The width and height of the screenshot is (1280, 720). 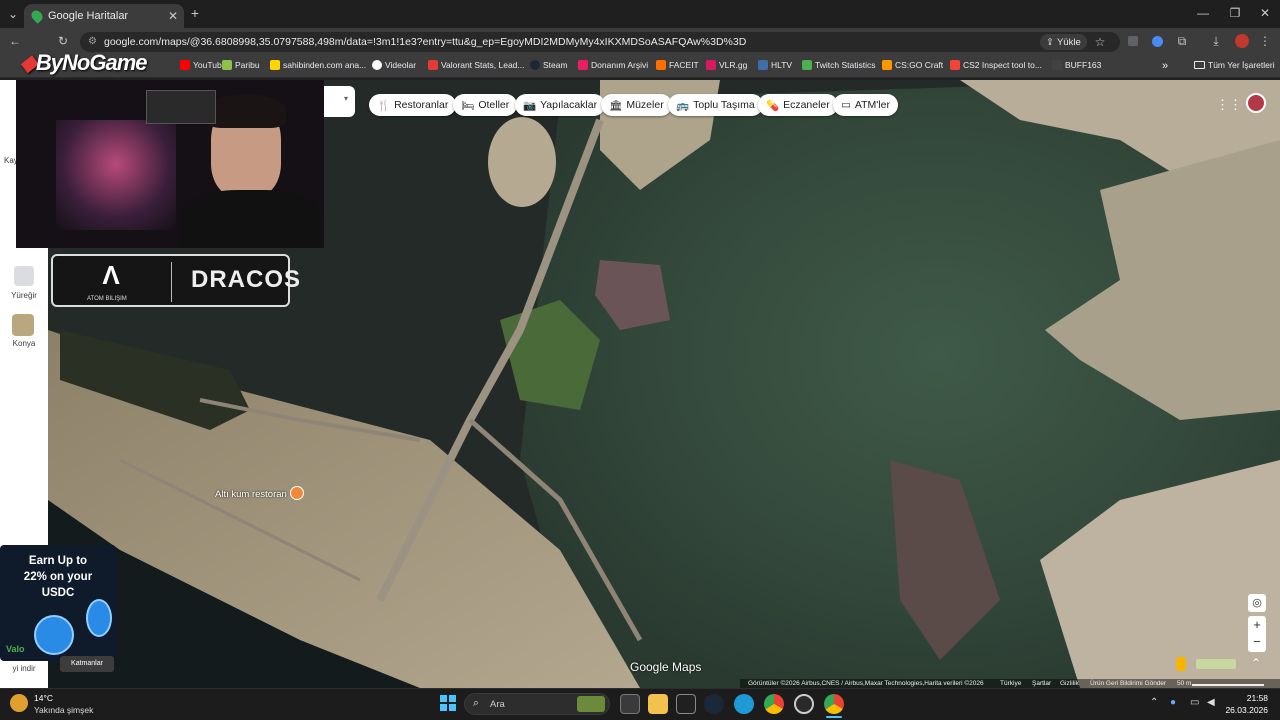 What do you see at coordinates (1184, 683) in the screenshot?
I see `scale-label: 50 m` at bounding box center [1184, 683].